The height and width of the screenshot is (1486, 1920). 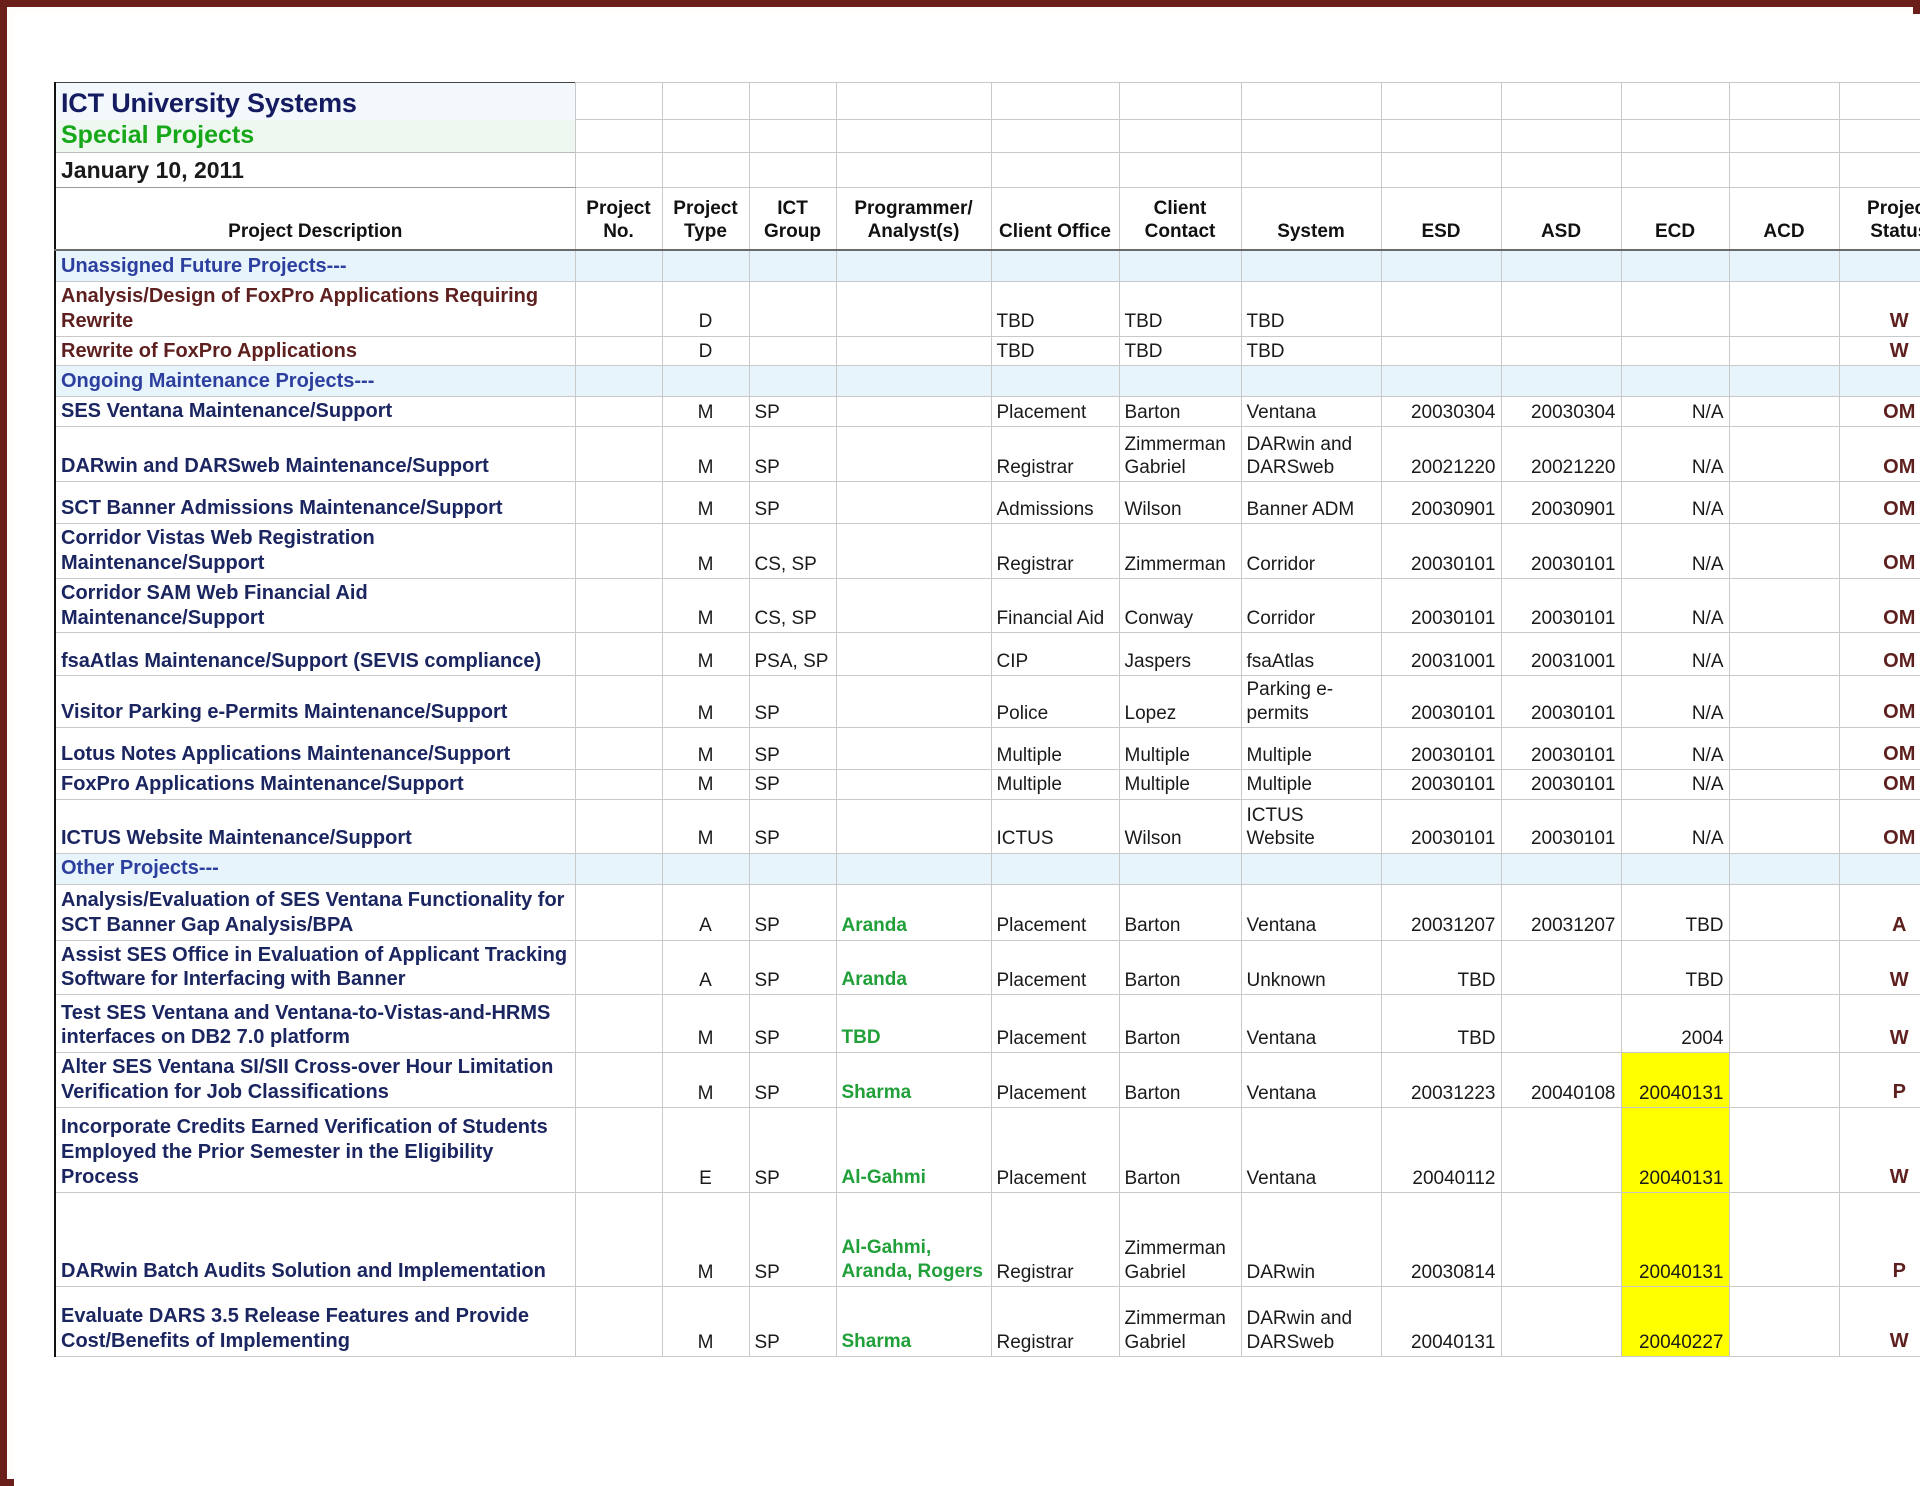 What do you see at coordinates (236, 837) in the screenshot?
I see `project-description-text: ICTUS Website Maintenance/Support` at bounding box center [236, 837].